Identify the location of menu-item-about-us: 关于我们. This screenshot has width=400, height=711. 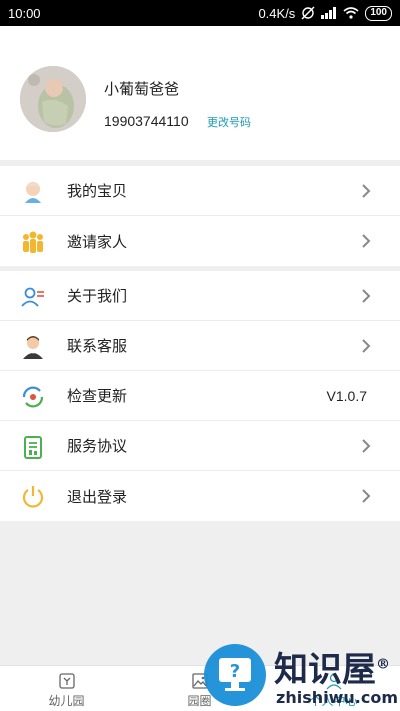
(200, 296).